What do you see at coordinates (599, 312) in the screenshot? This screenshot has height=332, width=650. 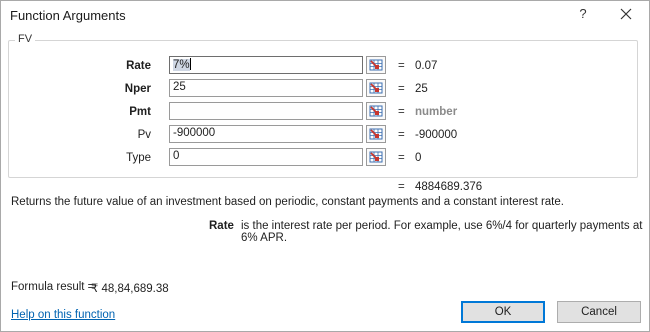 I see `cancel-button: Cancel` at bounding box center [599, 312].